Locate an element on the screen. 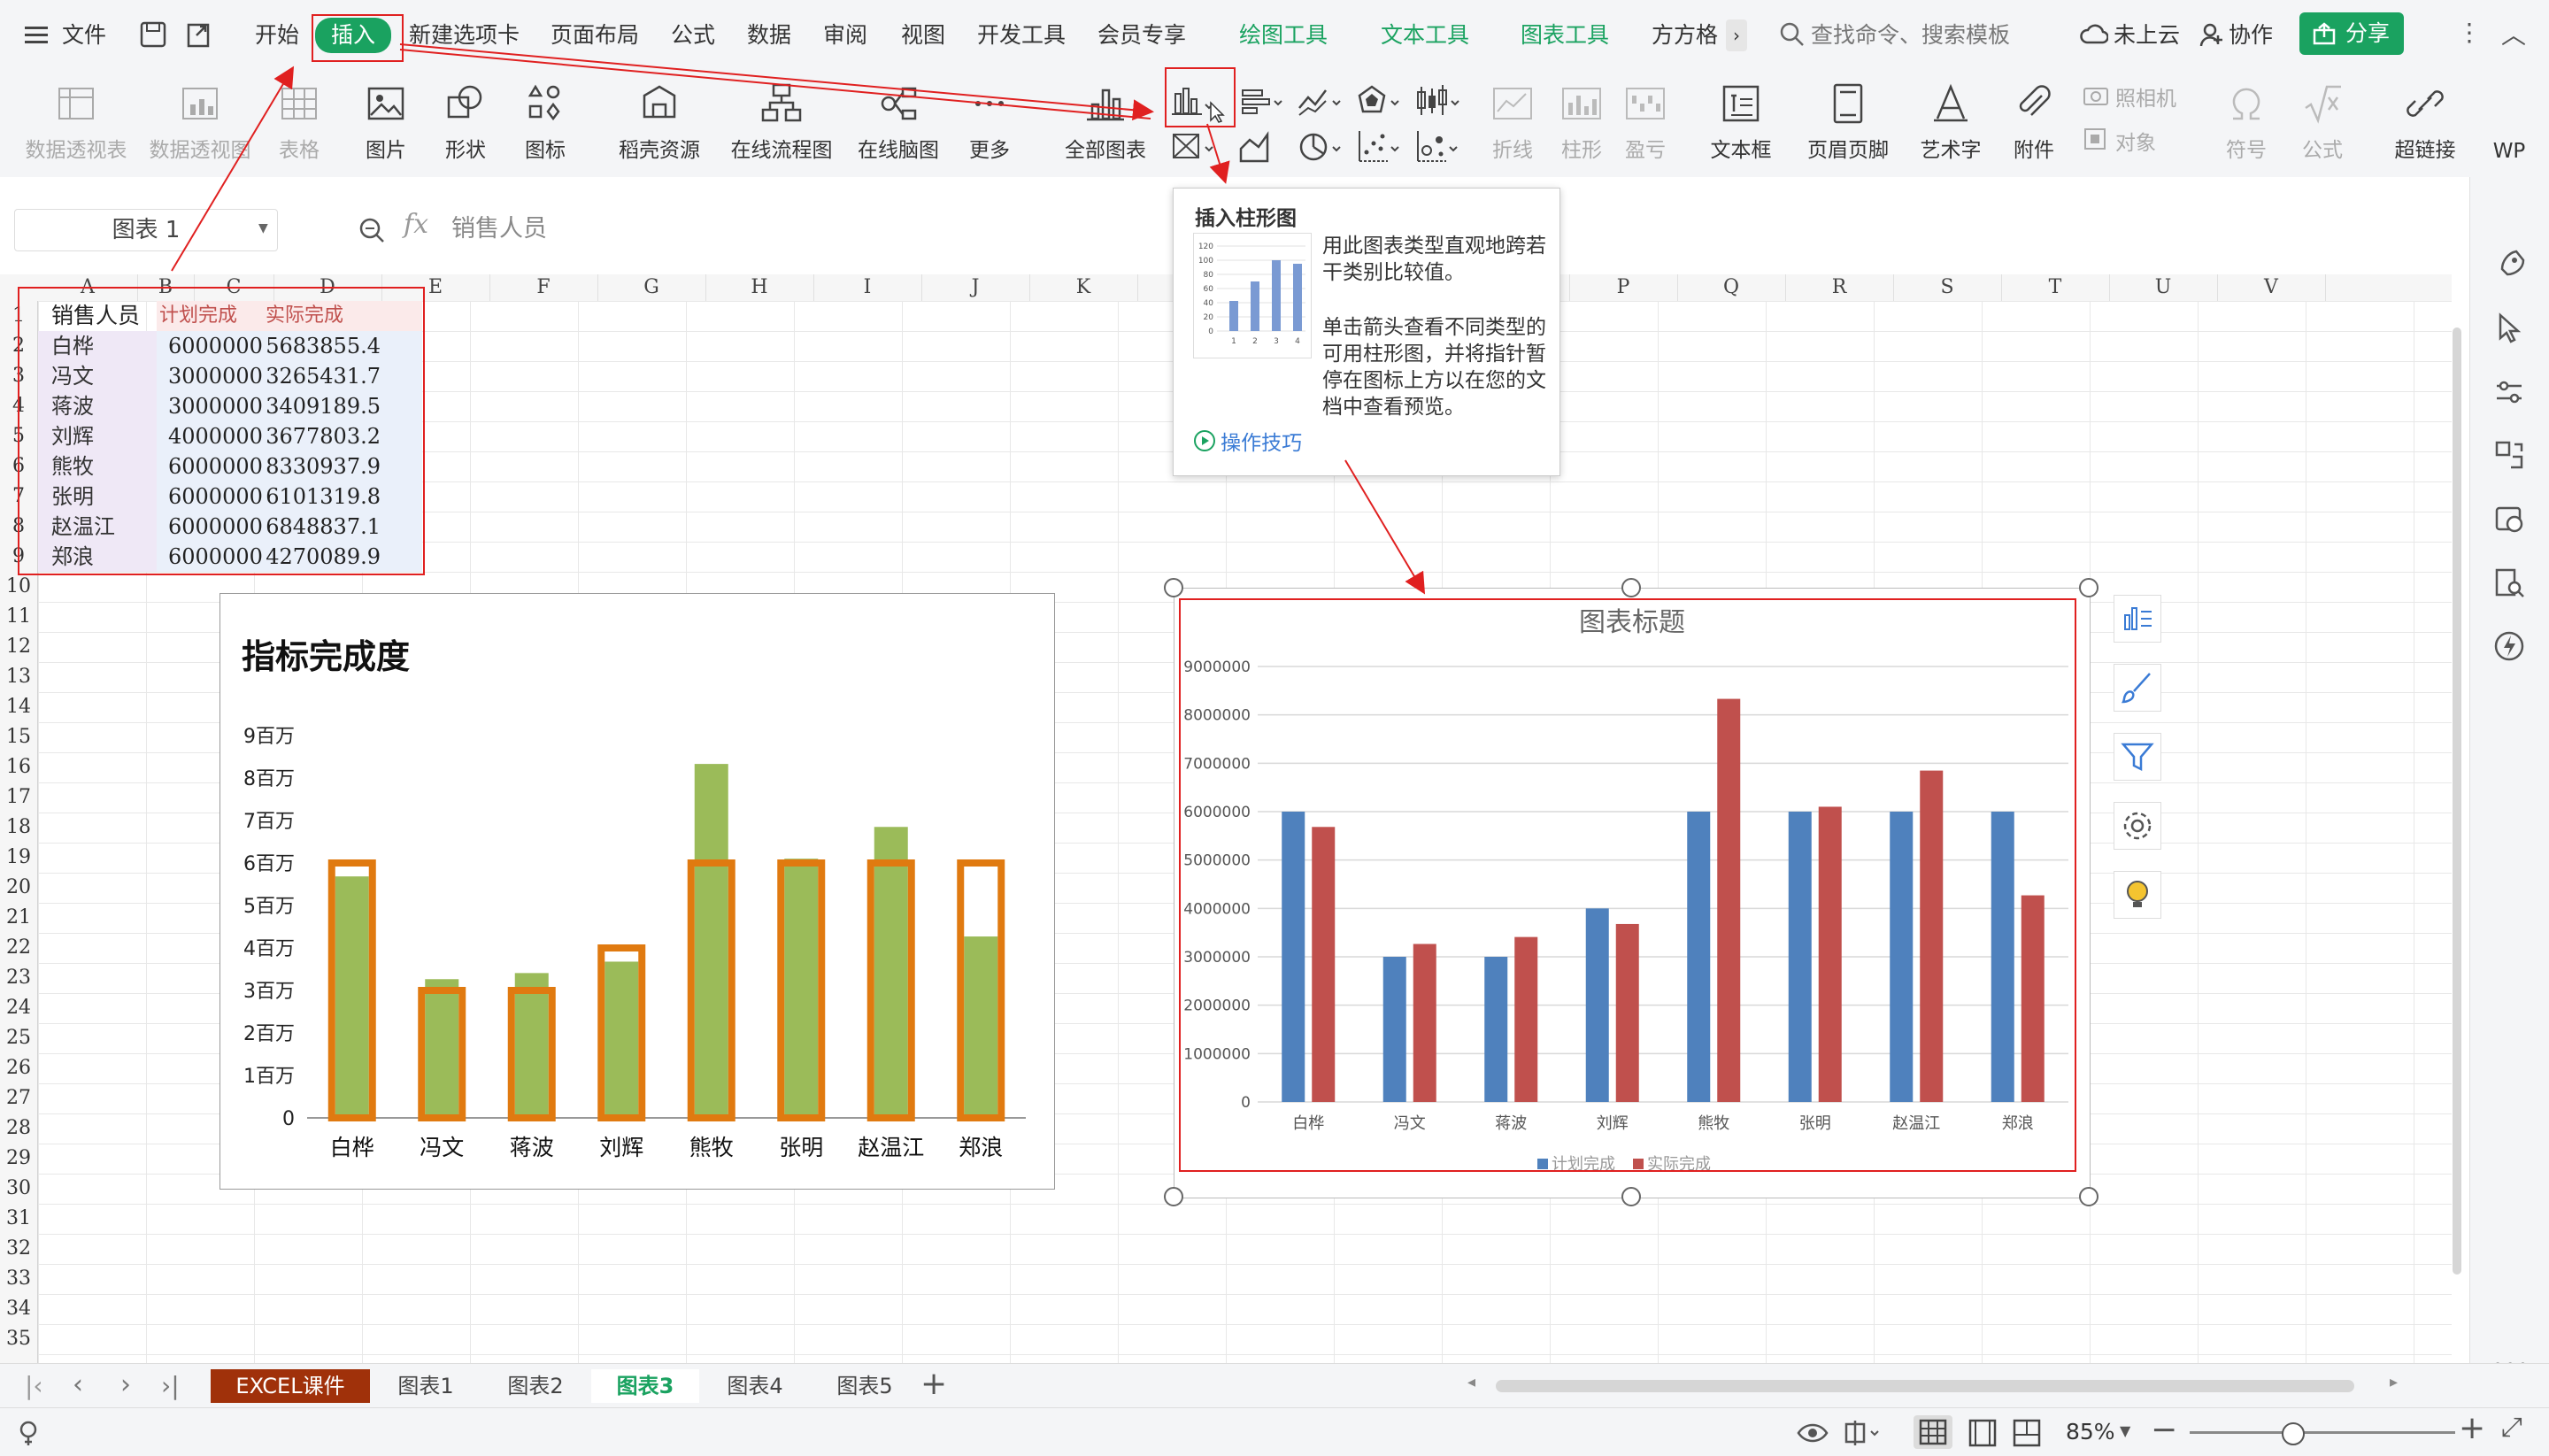  object-button: 对象 is located at coordinates (2135, 140).